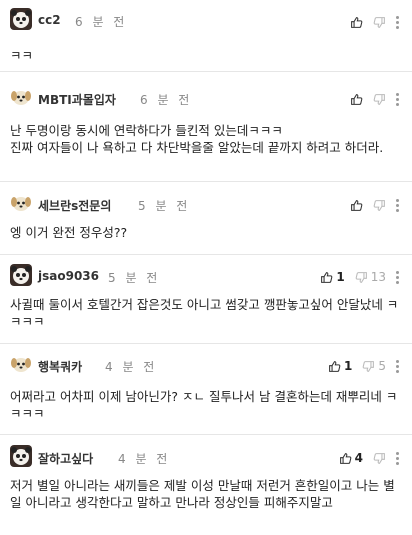 Image resolution: width=412 pixels, height=535 pixels. Describe the element at coordinates (378, 277) in the screenshot. I see `dislike-count: 13` at that location.